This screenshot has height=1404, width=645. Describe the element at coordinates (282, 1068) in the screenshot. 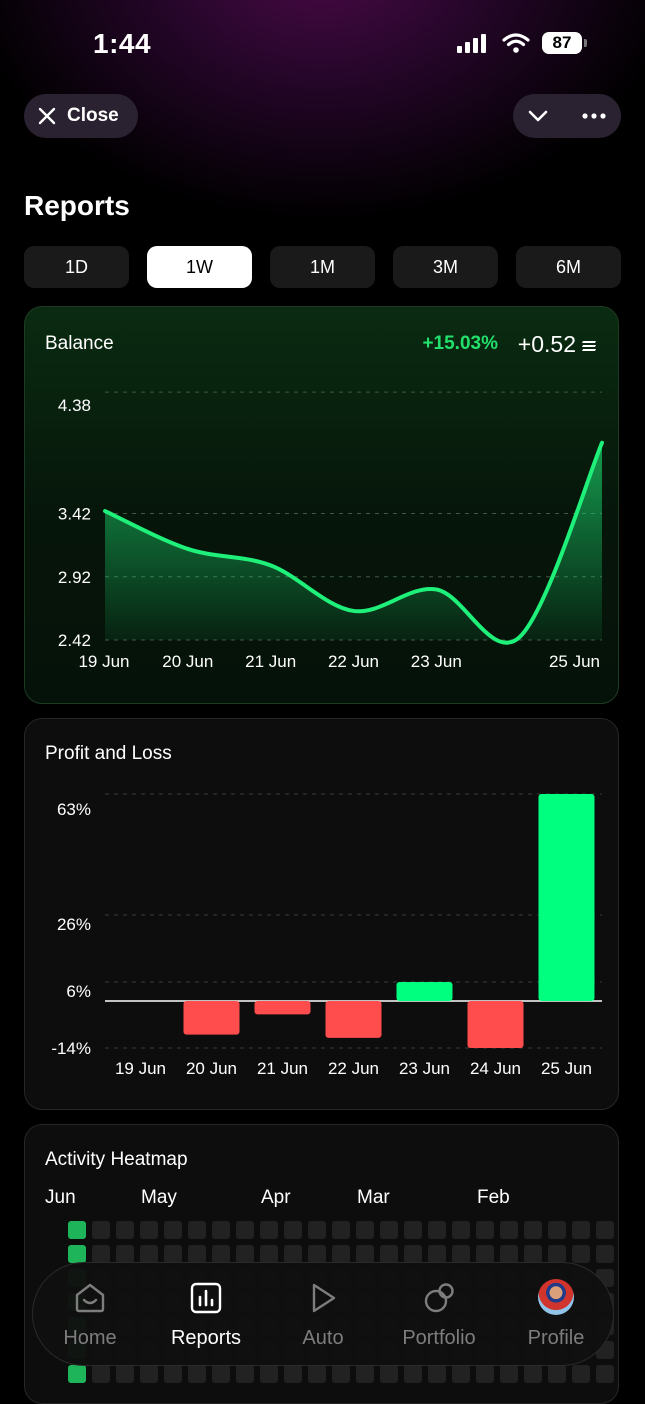

I see `x-tick-label: 21 Jun` at that location.